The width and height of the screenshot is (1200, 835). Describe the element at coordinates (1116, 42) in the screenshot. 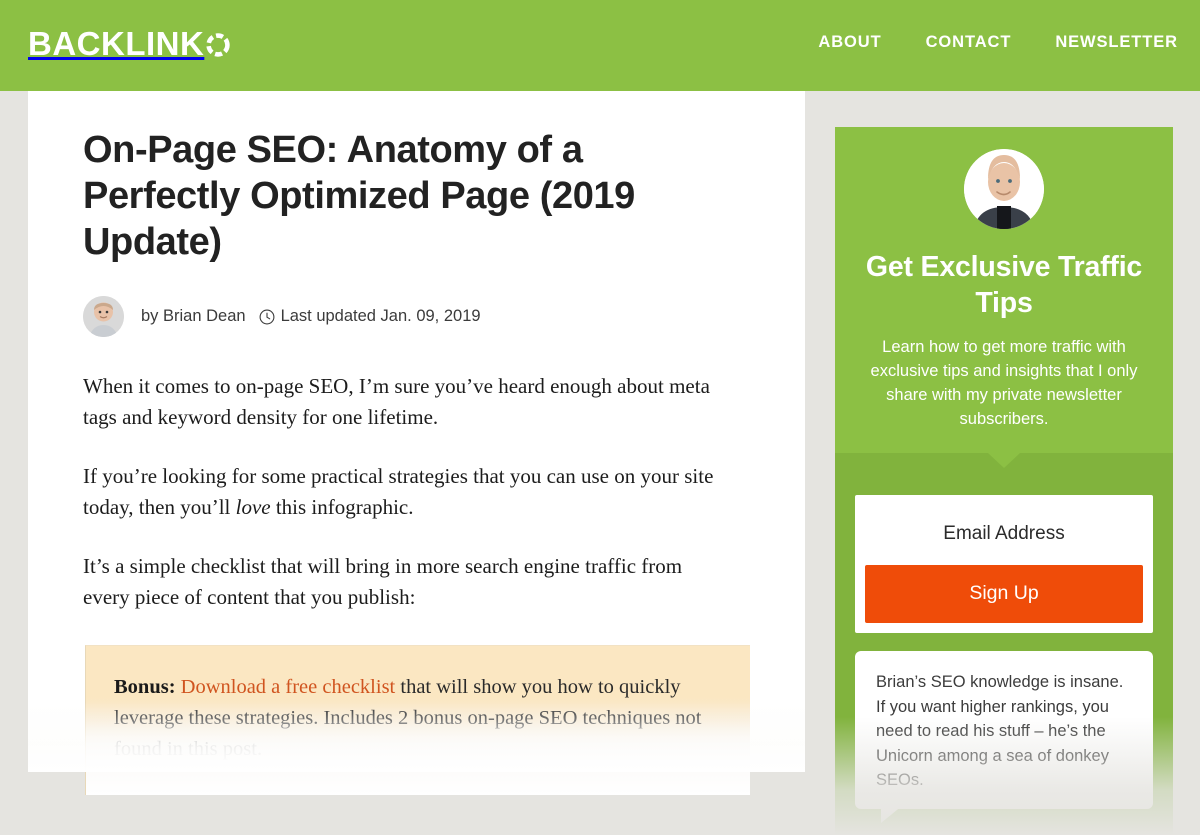

I see `nav-link-newsletter: NEWSLETTER` at that location.